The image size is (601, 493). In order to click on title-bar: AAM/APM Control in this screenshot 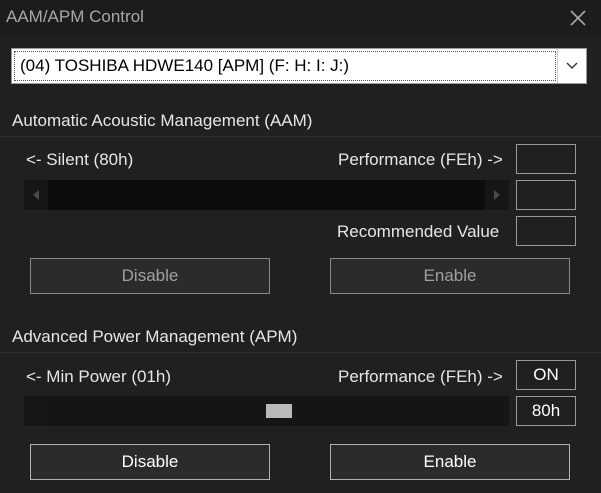, I will do `click(300, 18)`.